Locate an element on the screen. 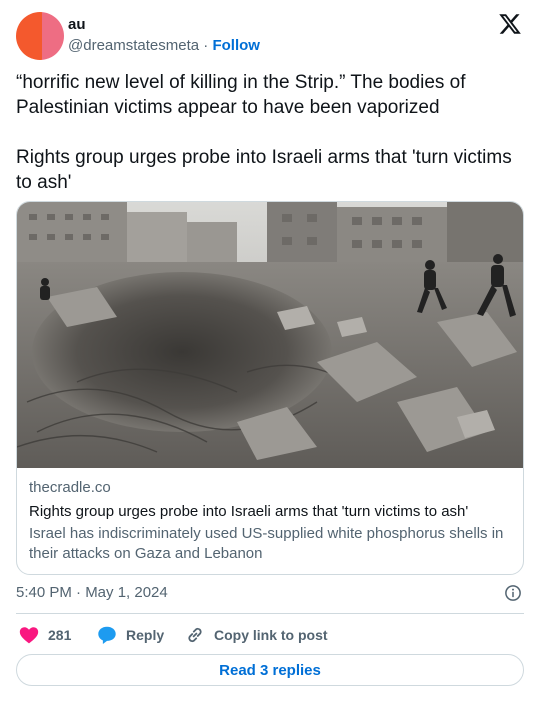  avatar-left-half is located at coordinates (29, 36).